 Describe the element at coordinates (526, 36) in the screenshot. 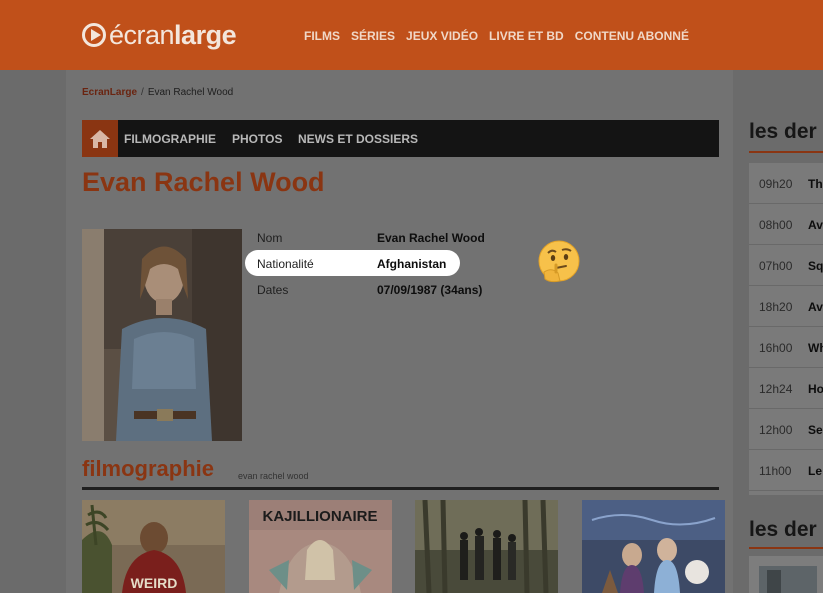

I see `nav-livre-bd: LIVRE ET BD` at that location.